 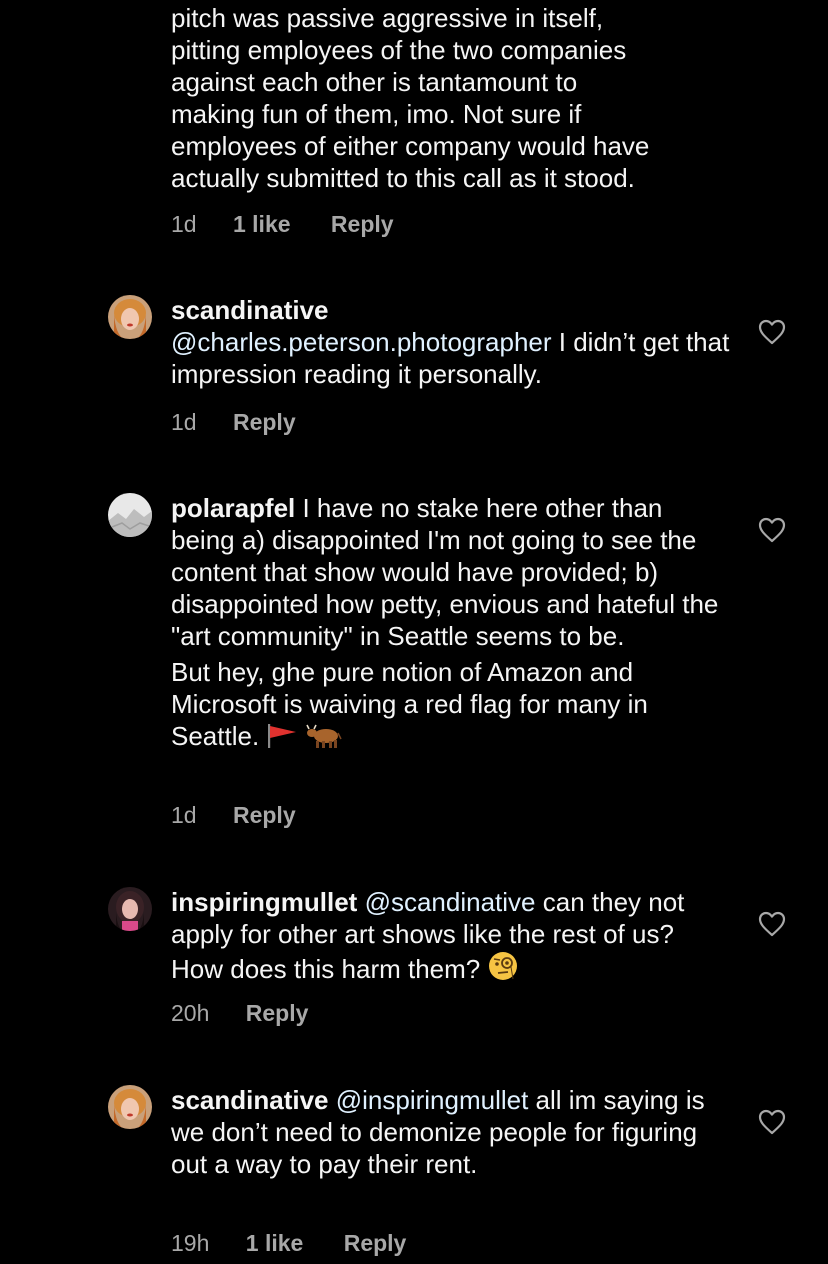 I want to click on comment-line: pitch was passive aggressive in itself,, so click(x=387, y=18).